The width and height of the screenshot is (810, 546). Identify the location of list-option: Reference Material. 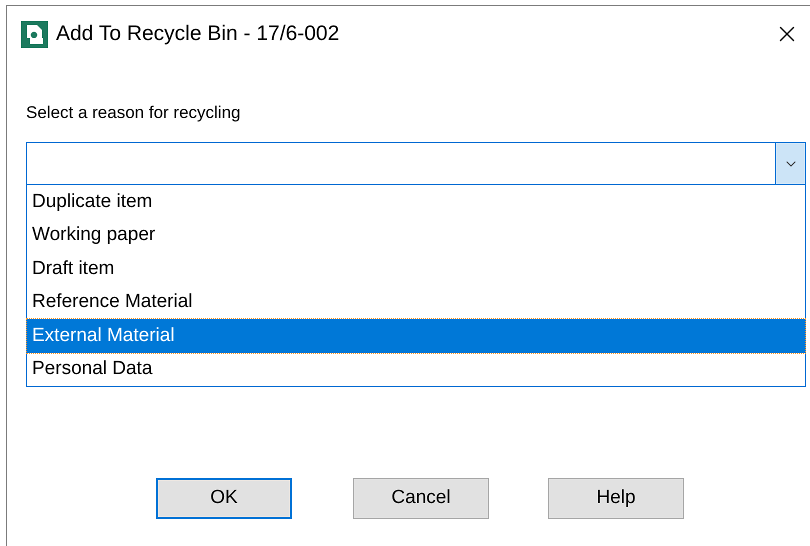
(416, 302).